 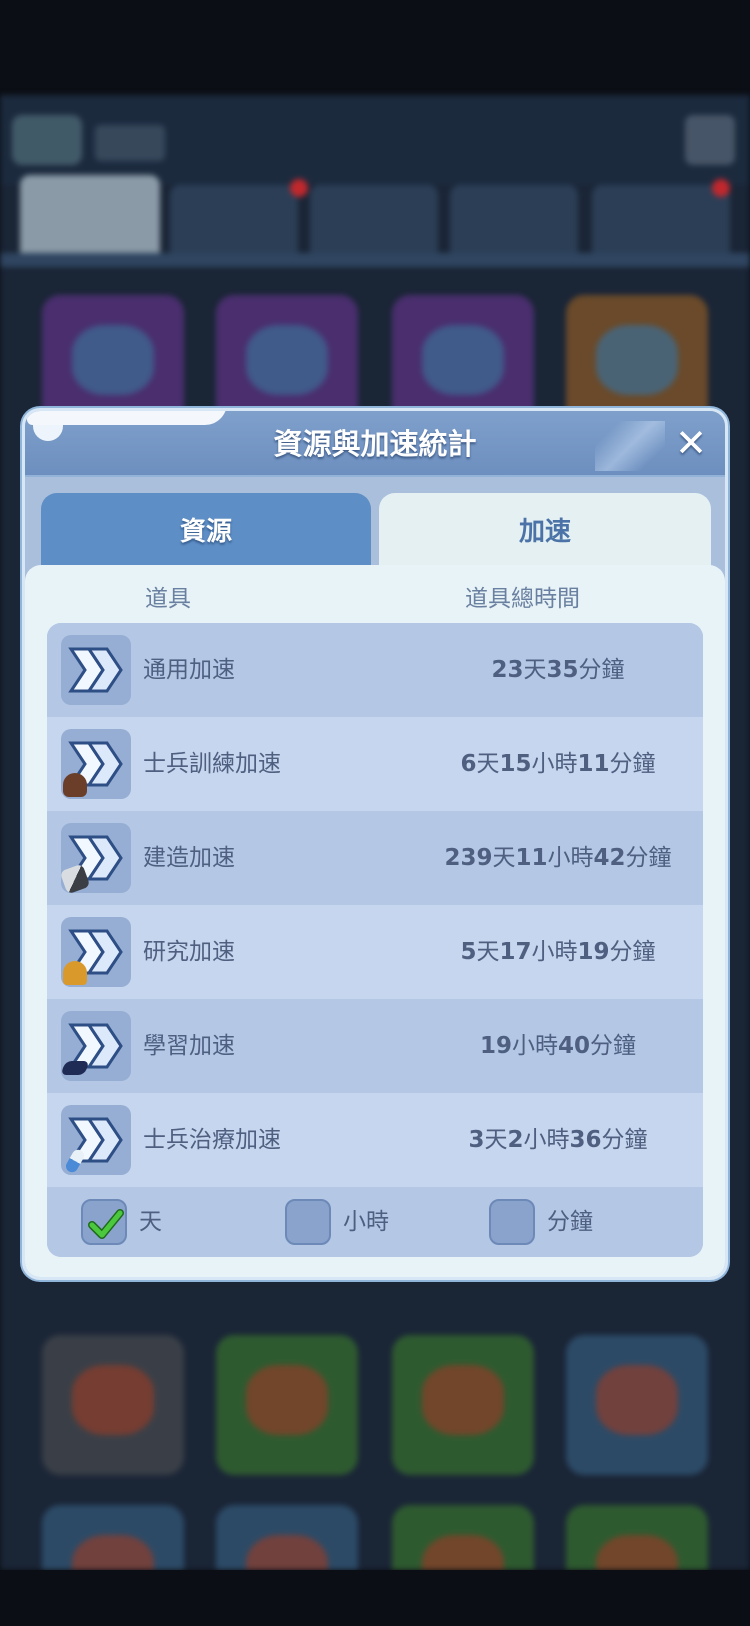 What do you see at coordinates (212, 1140) in the screenshot?
I see `speedup-name: 士兵治療加速` at bounding box center [212, 1140].